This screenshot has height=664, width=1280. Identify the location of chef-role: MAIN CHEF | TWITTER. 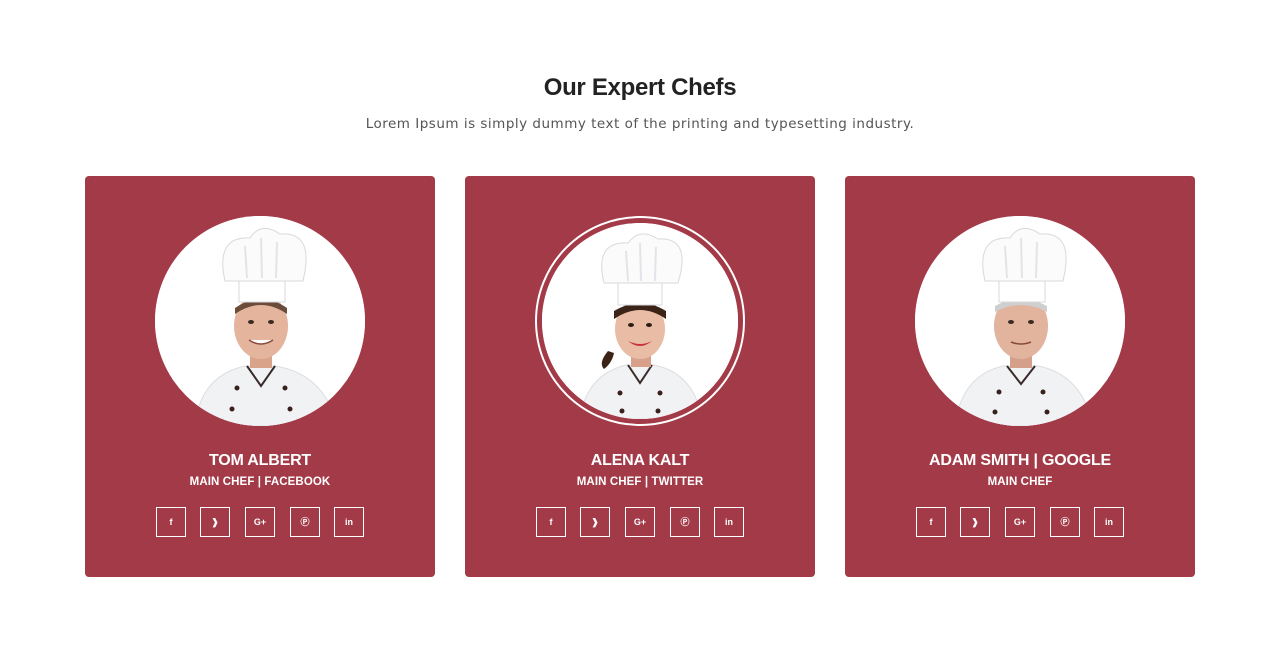
(640, 482).